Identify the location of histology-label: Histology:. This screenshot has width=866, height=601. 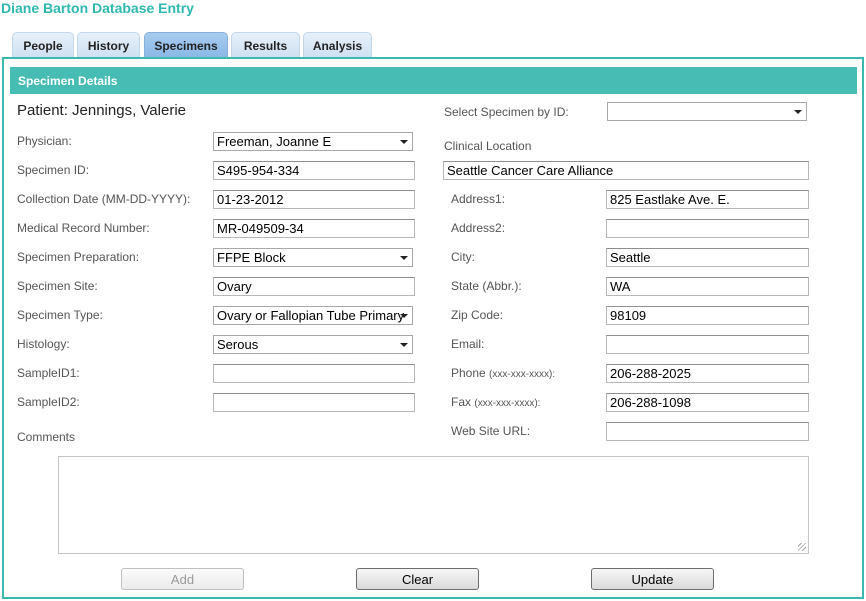
(43, 344).